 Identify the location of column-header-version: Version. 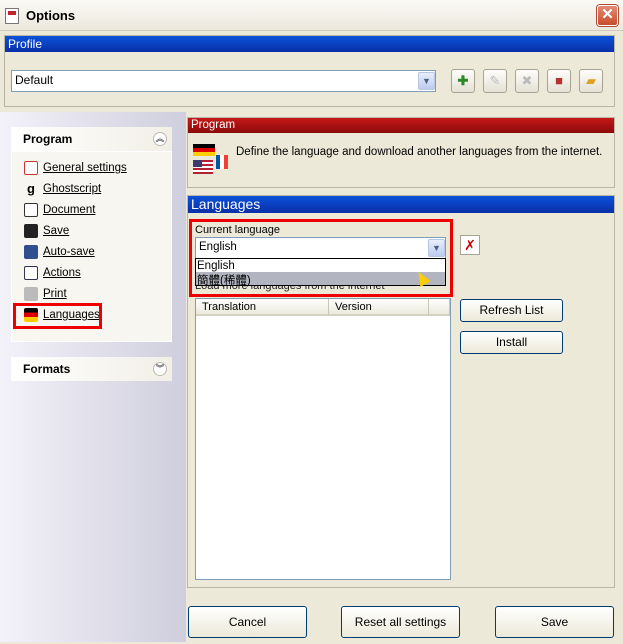
(379, 307).